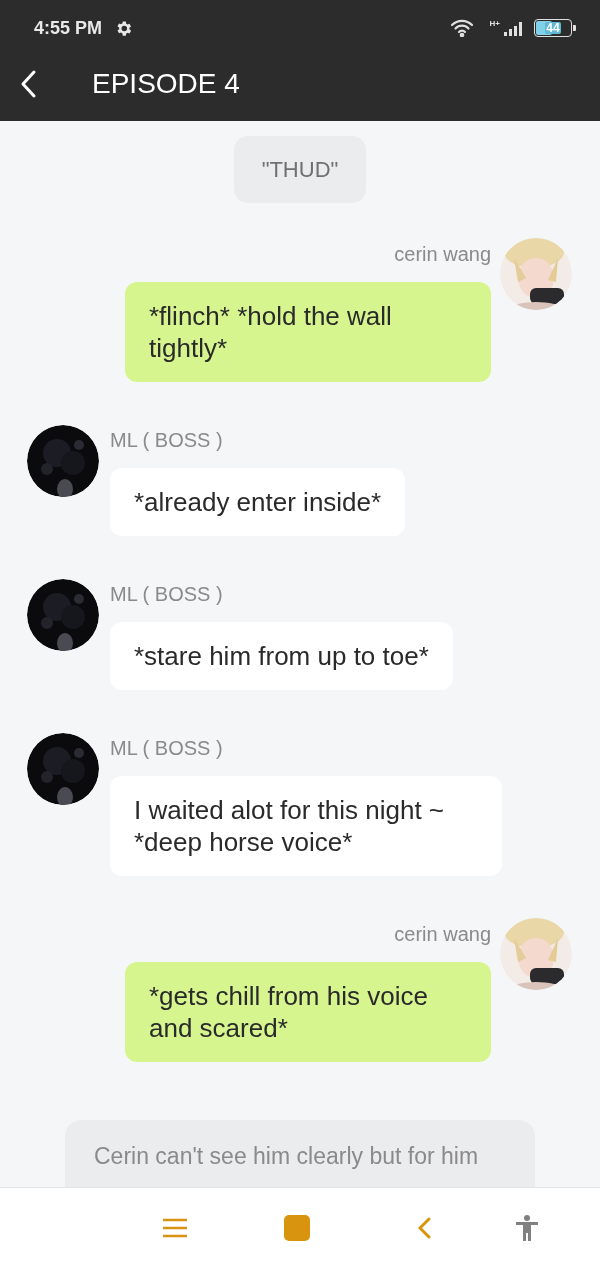  What do you see at coordinates (166, 84) in the screenshot?
I see `episode-title: EPISODE 4` at bounding box center [166, 84].